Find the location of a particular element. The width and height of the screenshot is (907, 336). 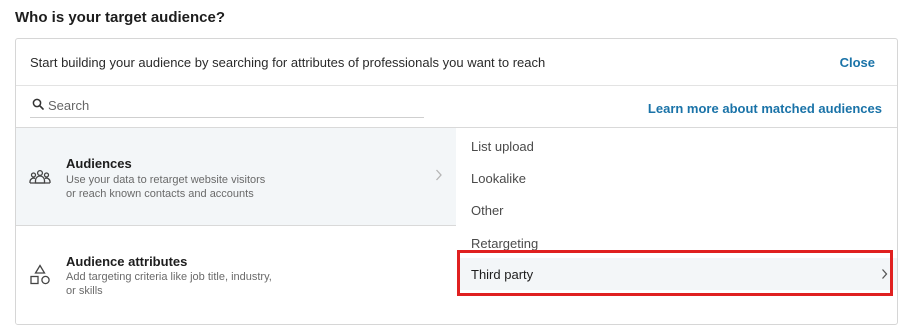

category-title: Audiences is located at coordinates (99, 163).